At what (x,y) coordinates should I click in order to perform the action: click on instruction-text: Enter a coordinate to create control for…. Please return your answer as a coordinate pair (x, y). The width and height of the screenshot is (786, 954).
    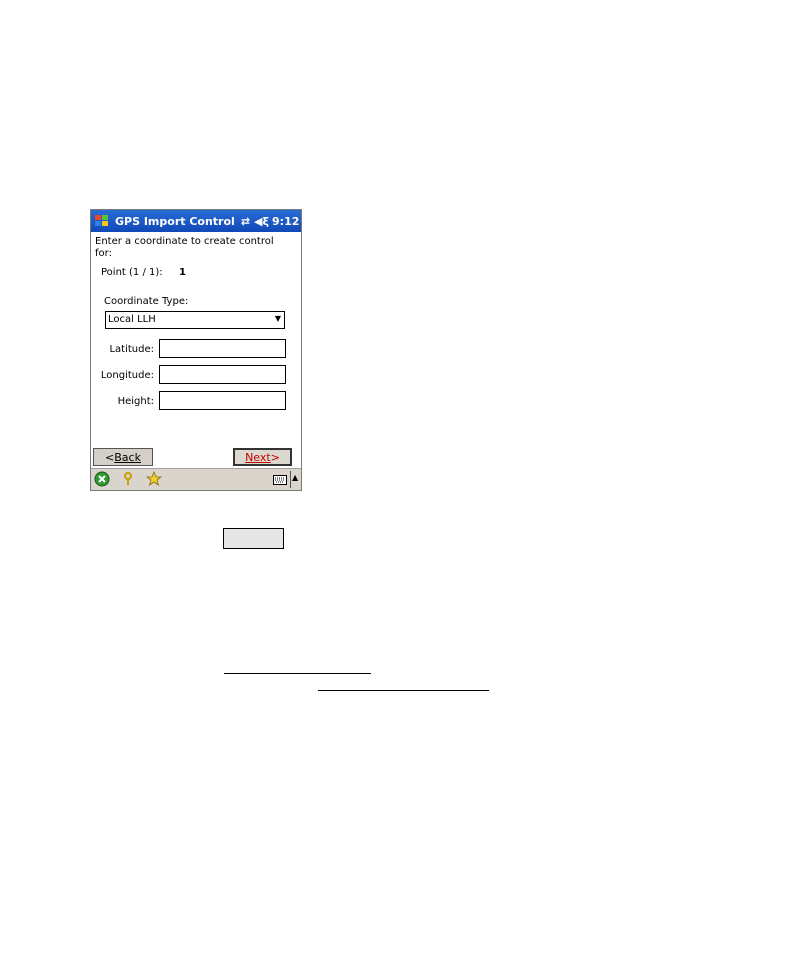
    Looking at the image, I should click on (184, 247).